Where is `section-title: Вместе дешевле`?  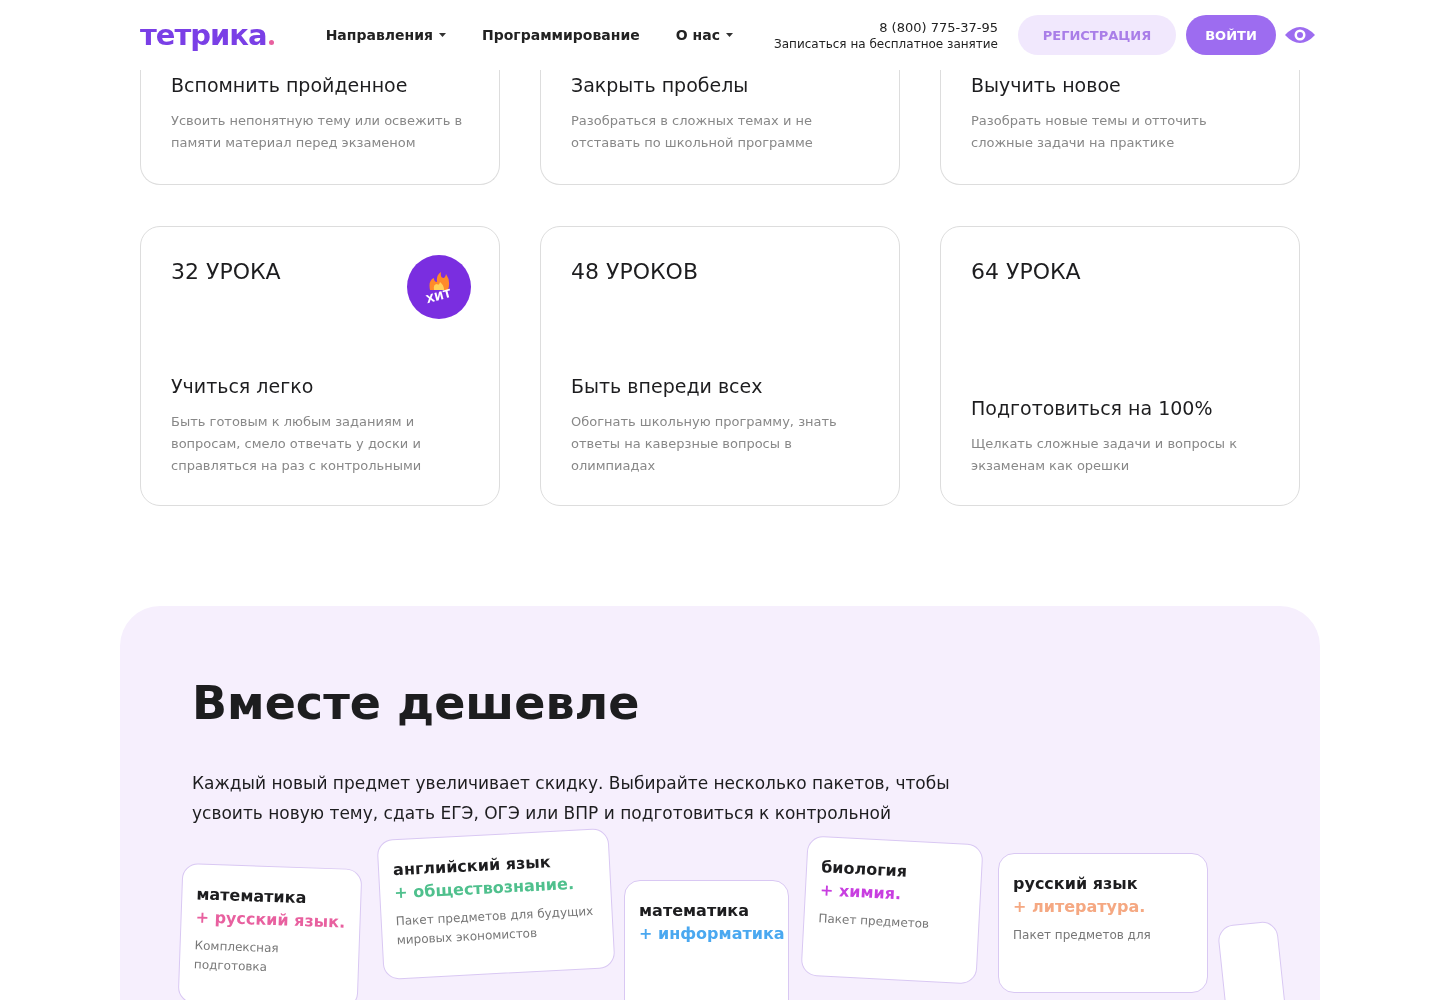 section-title: Вместе дешевле is located at coordinates (416, 703).